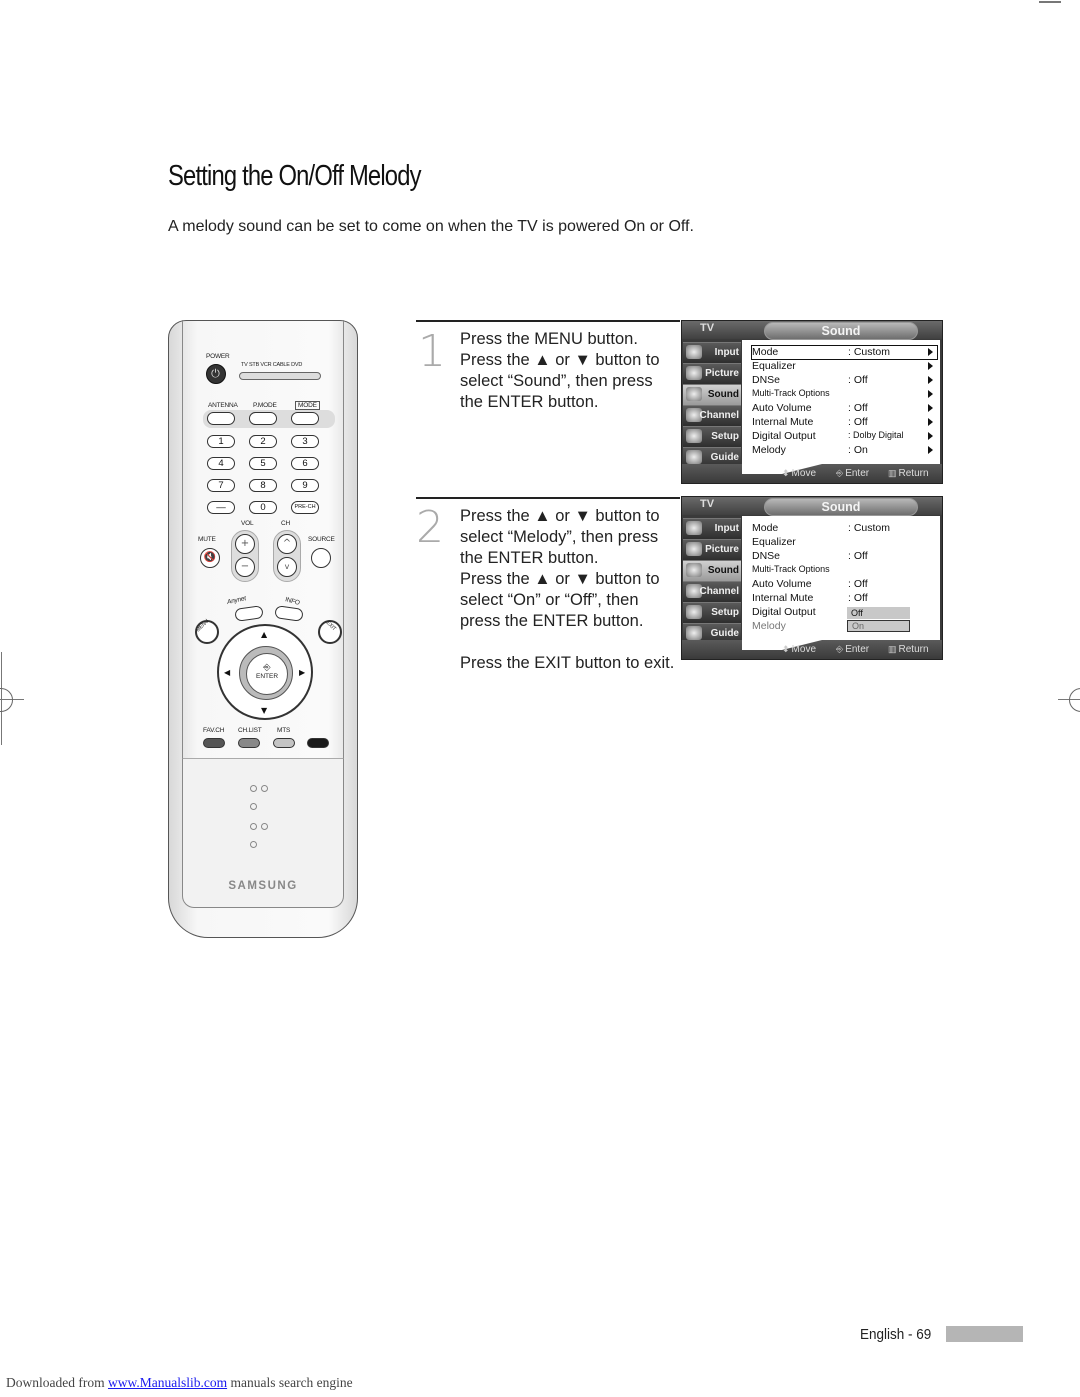  I want to click on down-arrow-icon: ▼, so click(264, 710).